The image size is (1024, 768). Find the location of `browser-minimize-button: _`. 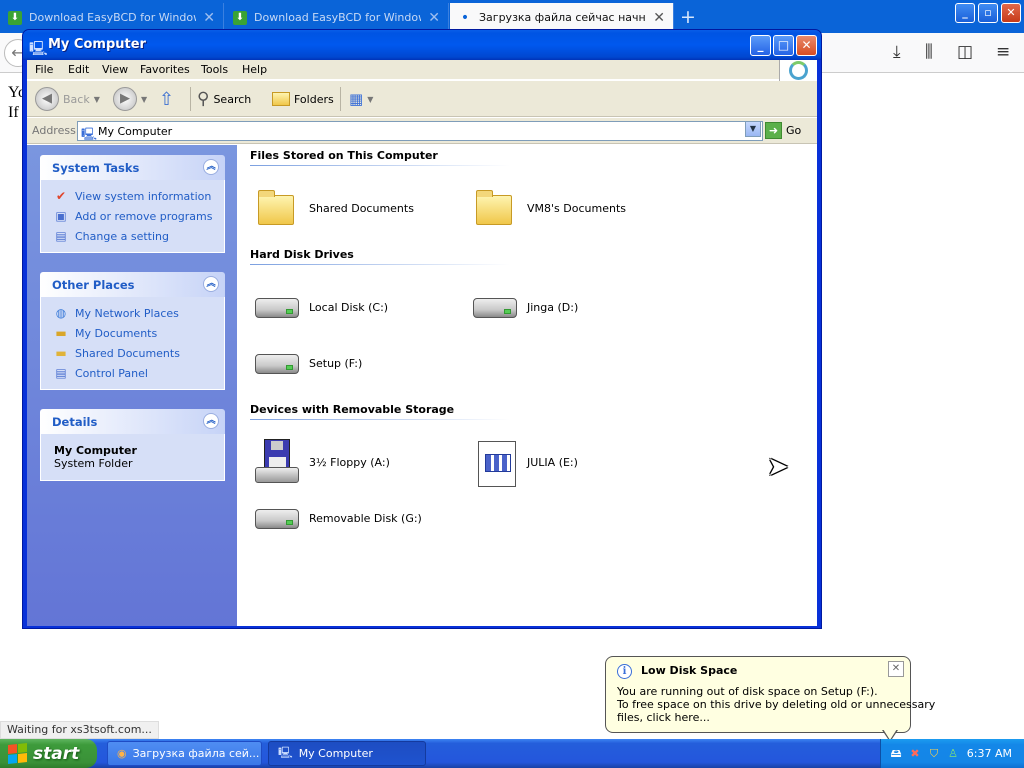

browser-minimize-button: _ is located at coordinates (965, 13).